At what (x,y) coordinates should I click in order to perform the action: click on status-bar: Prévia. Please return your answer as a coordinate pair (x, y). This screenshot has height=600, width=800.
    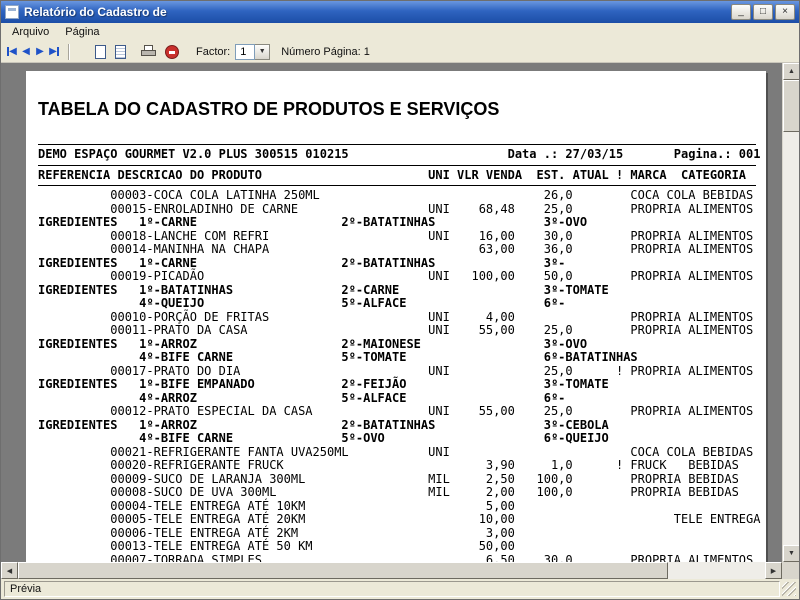
    Looking at the image, I should click on (400, 589).